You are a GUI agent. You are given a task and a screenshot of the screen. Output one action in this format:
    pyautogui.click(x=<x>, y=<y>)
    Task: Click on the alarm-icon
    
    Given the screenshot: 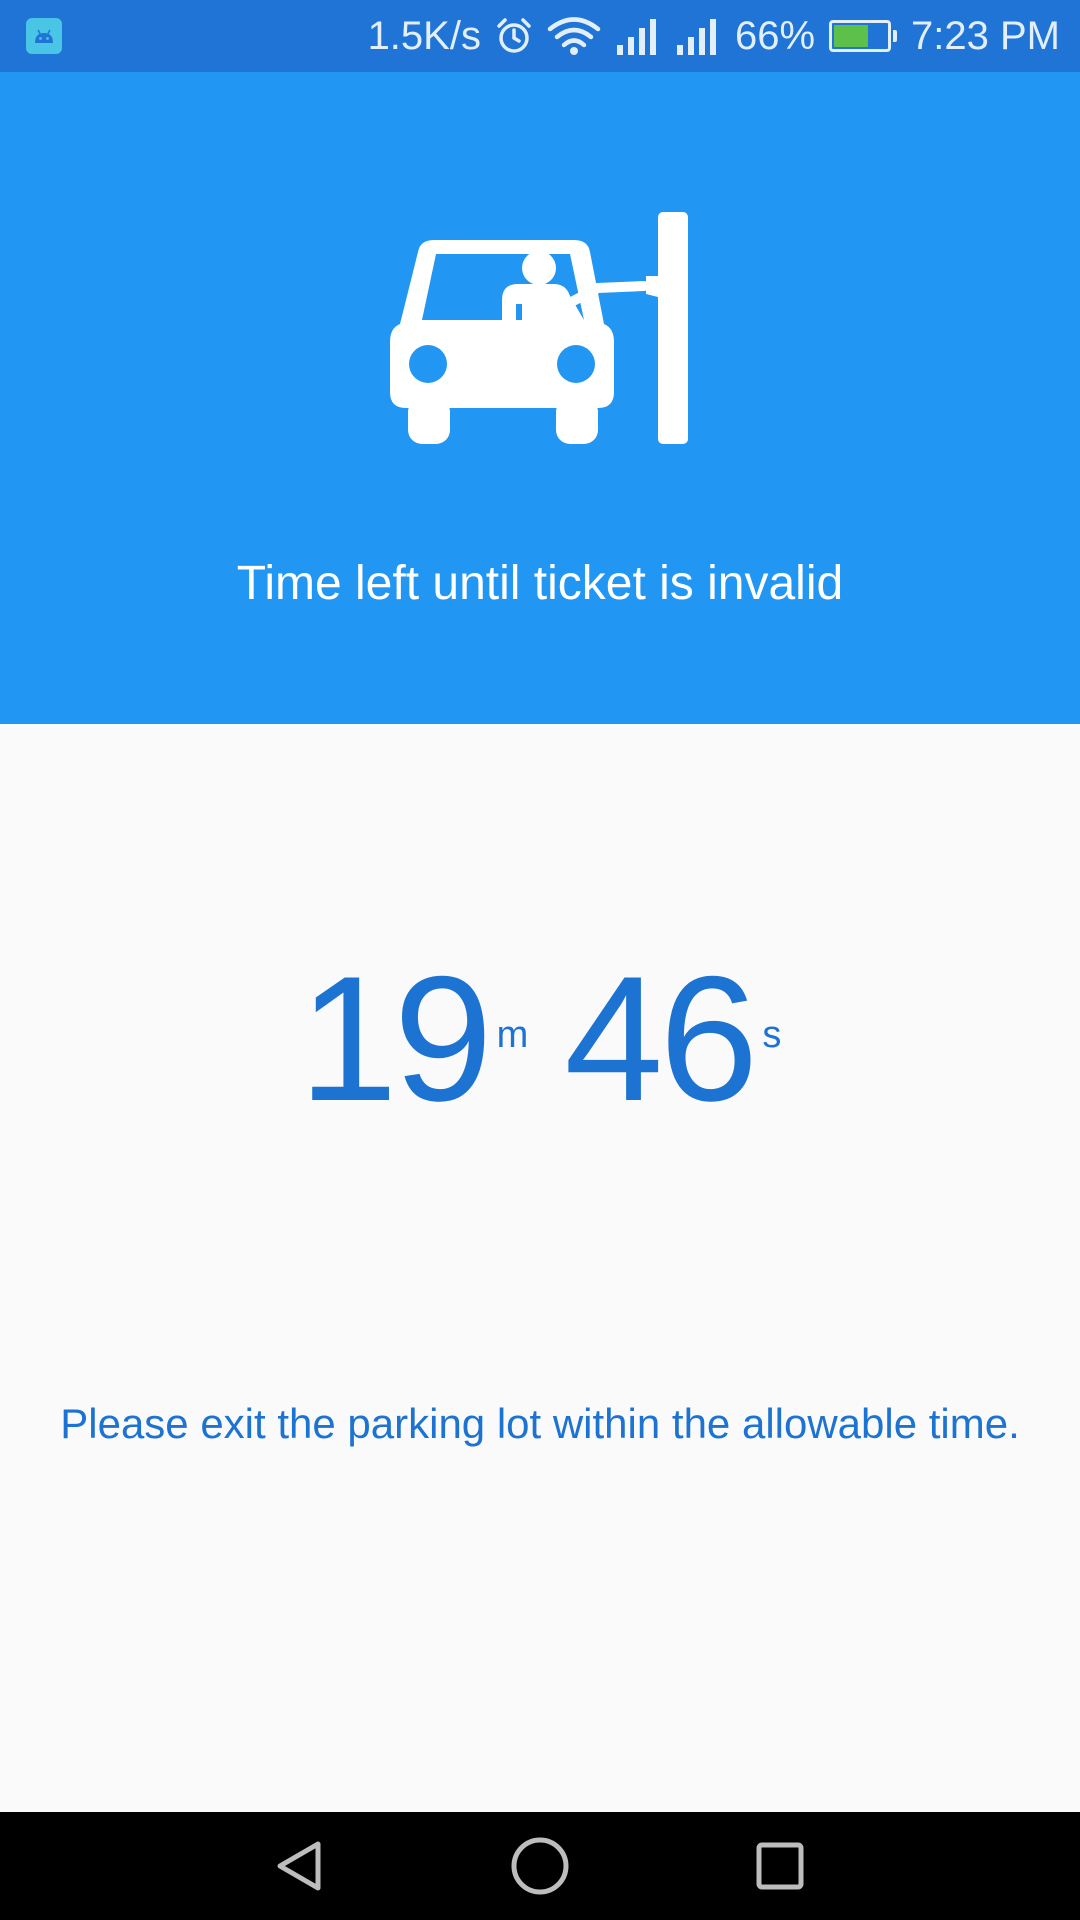 What is the action you would take?
    pyautogui.click(x=514, y=36)
    